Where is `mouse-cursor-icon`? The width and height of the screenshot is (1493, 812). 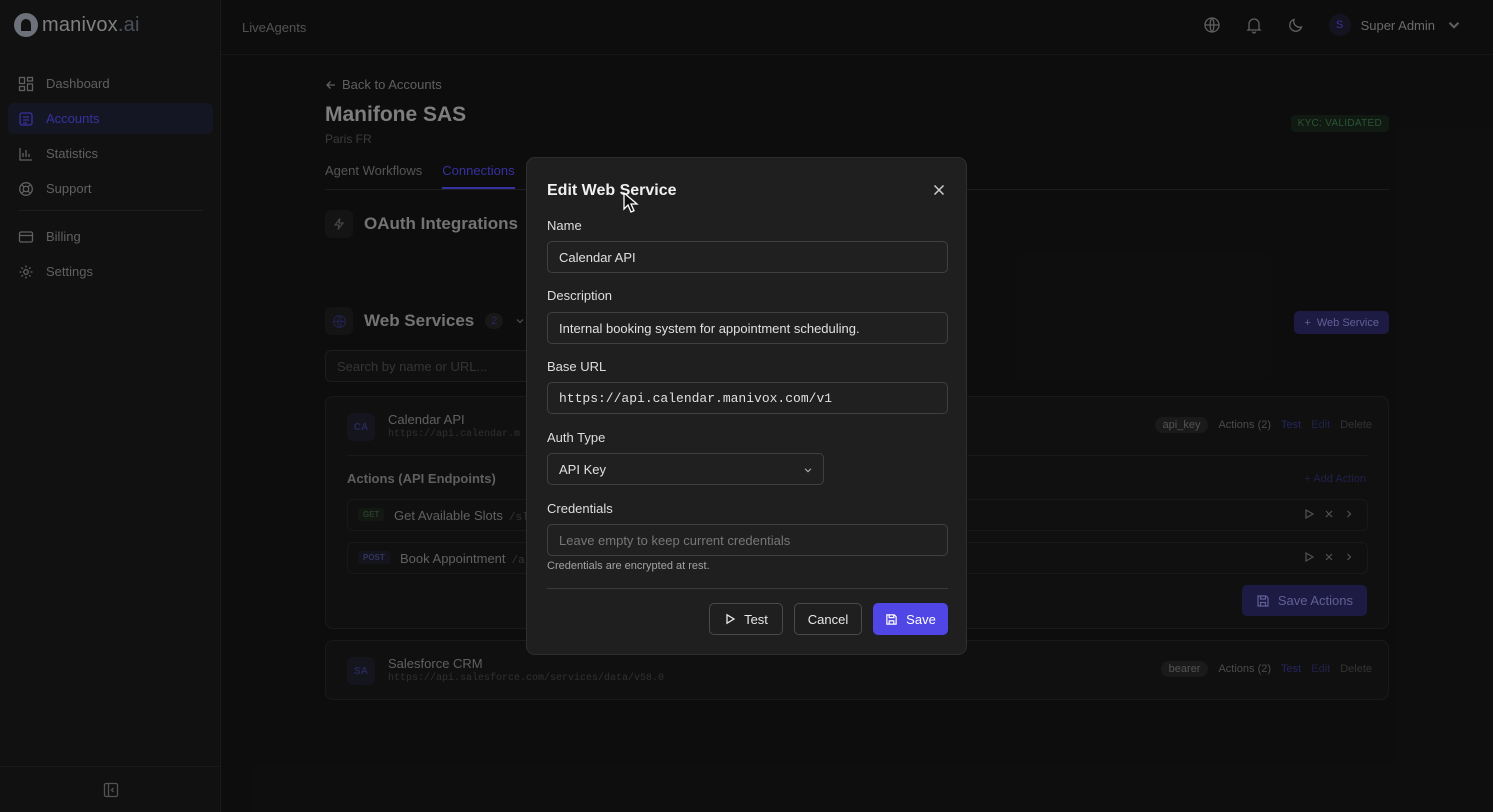
mouse-cursor-icon is located at coordinates (631, 202).